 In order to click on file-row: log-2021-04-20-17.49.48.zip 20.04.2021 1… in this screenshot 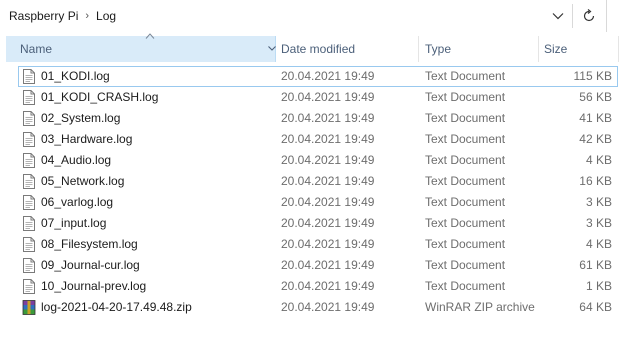, I will do `click(315, 307)`.